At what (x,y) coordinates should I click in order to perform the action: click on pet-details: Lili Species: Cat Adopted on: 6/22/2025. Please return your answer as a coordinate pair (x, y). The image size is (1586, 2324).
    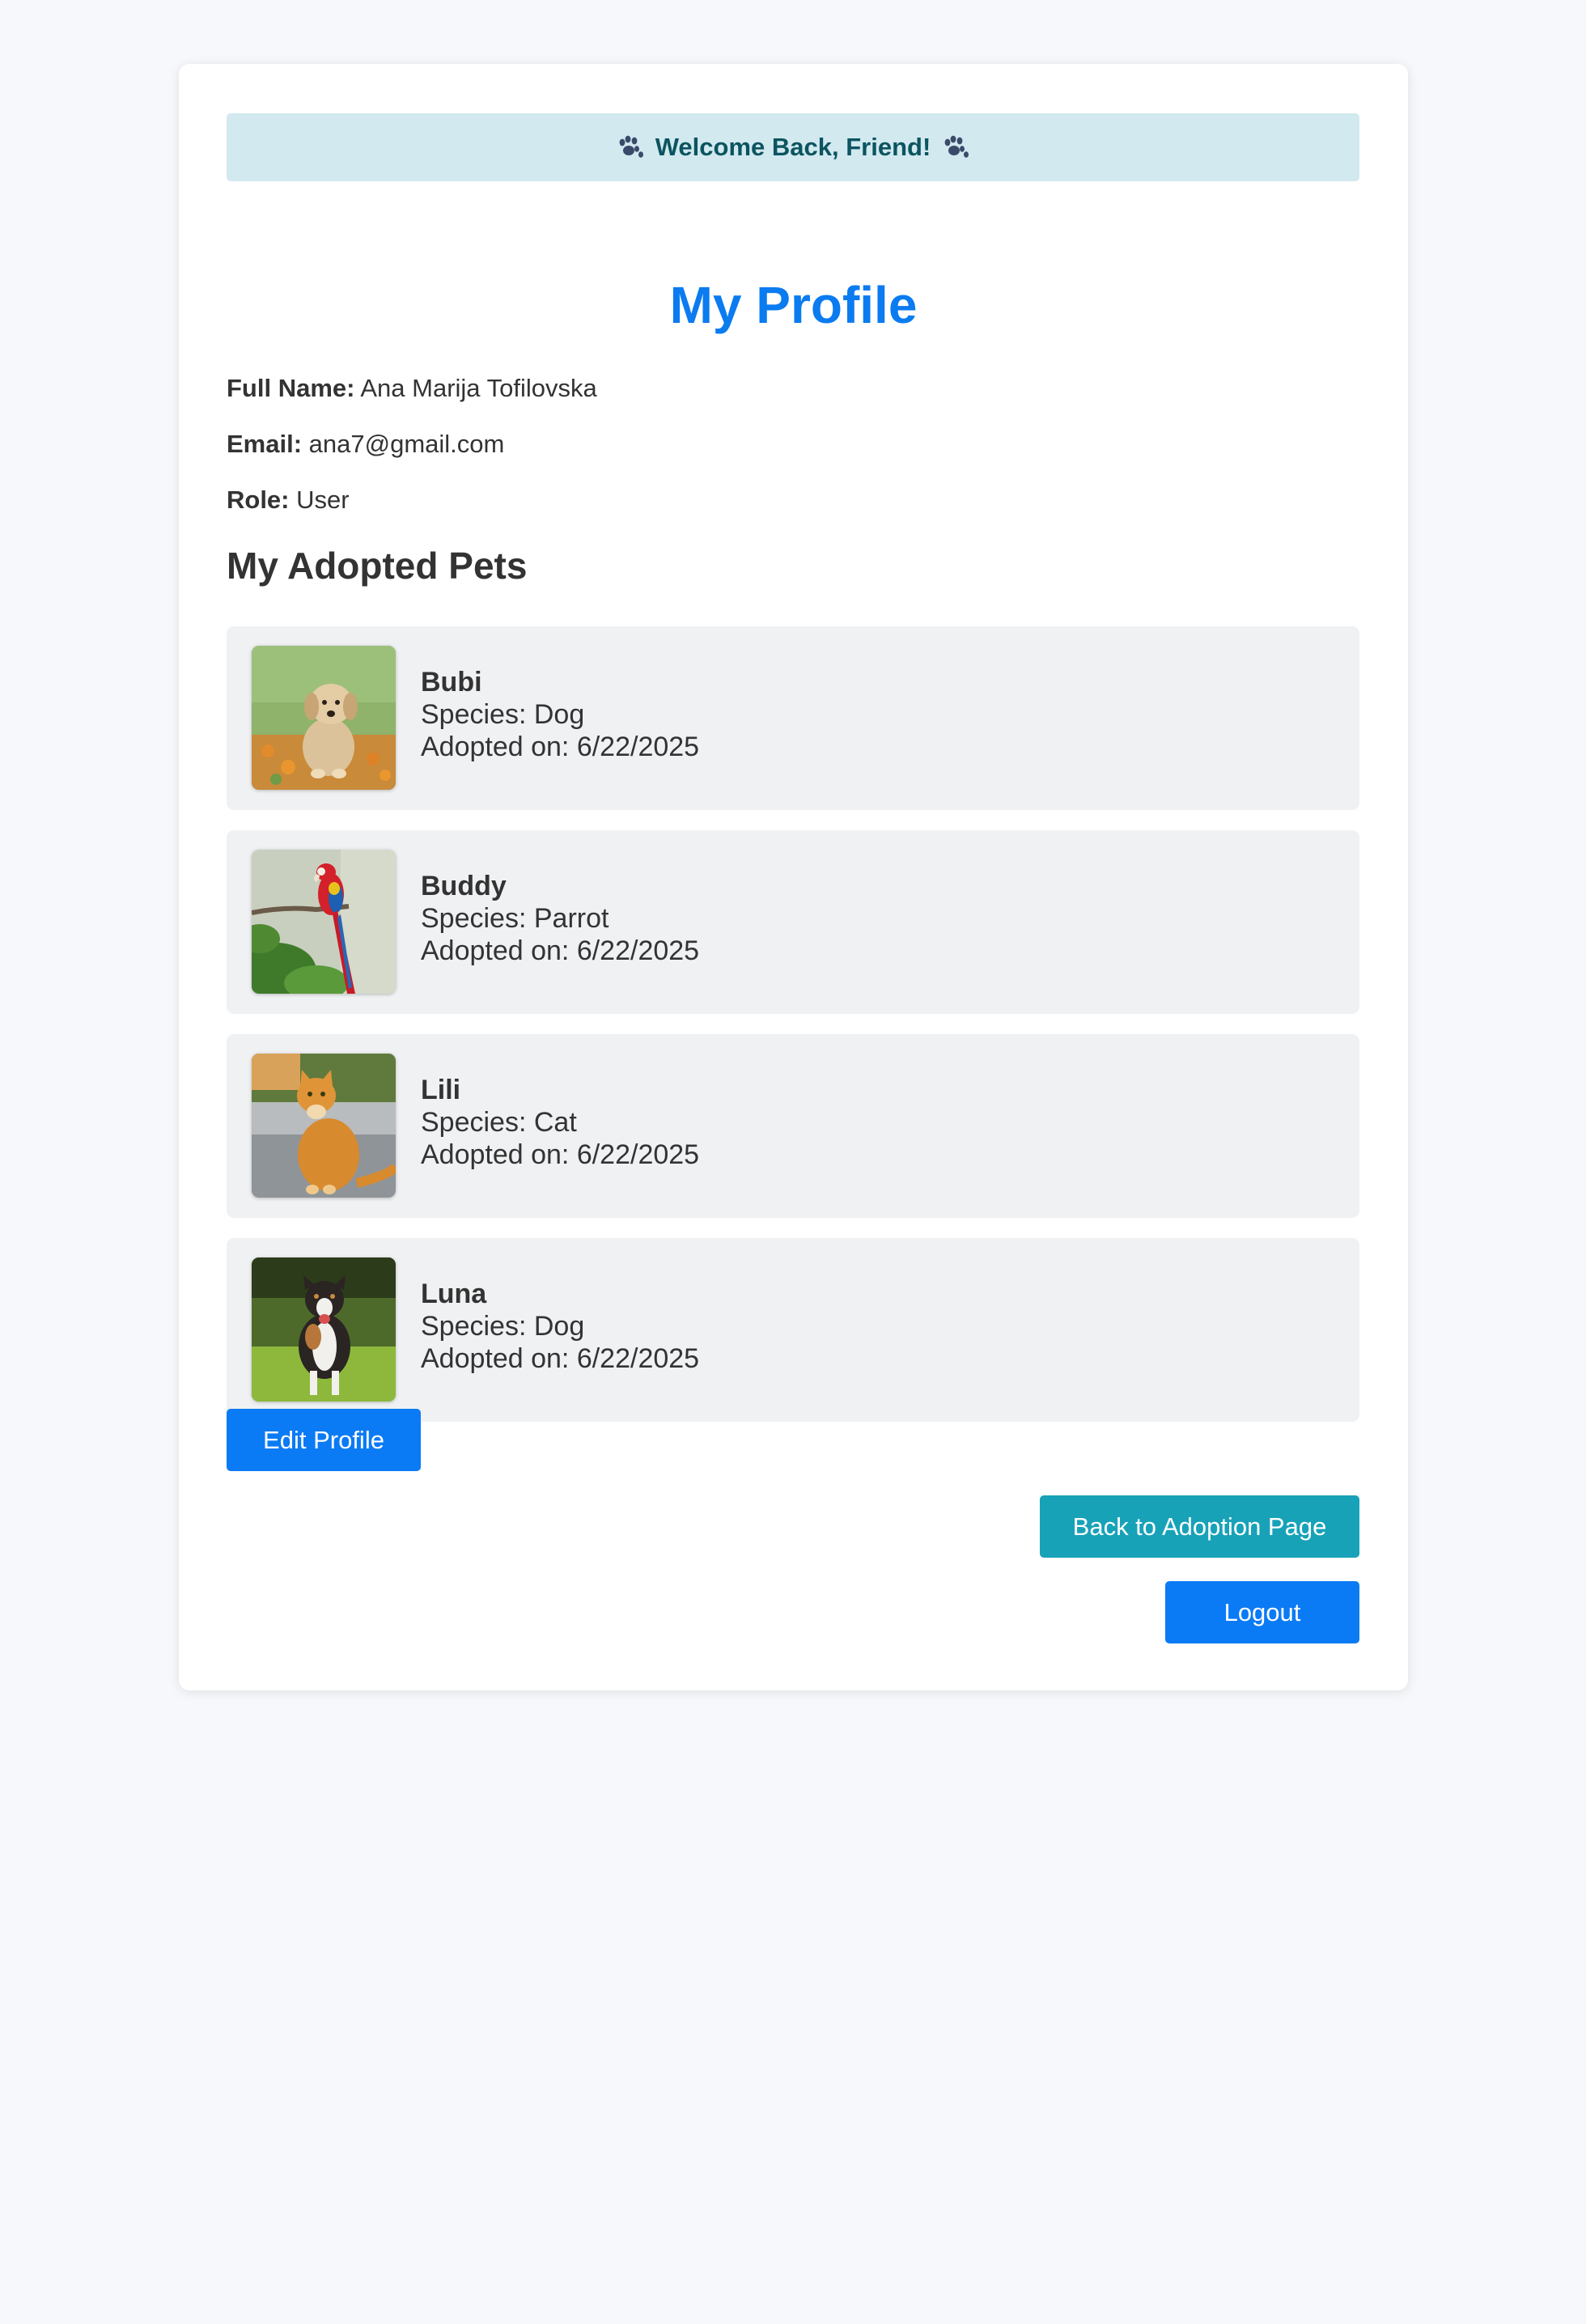
    Looking at the image, I should click on (560, 1122).